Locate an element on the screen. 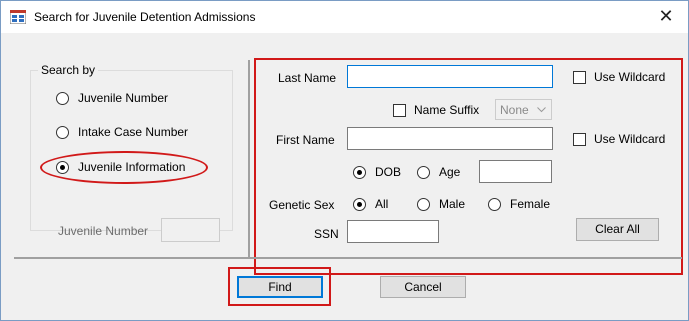  ssn-field is located at coordinates (393, 231).